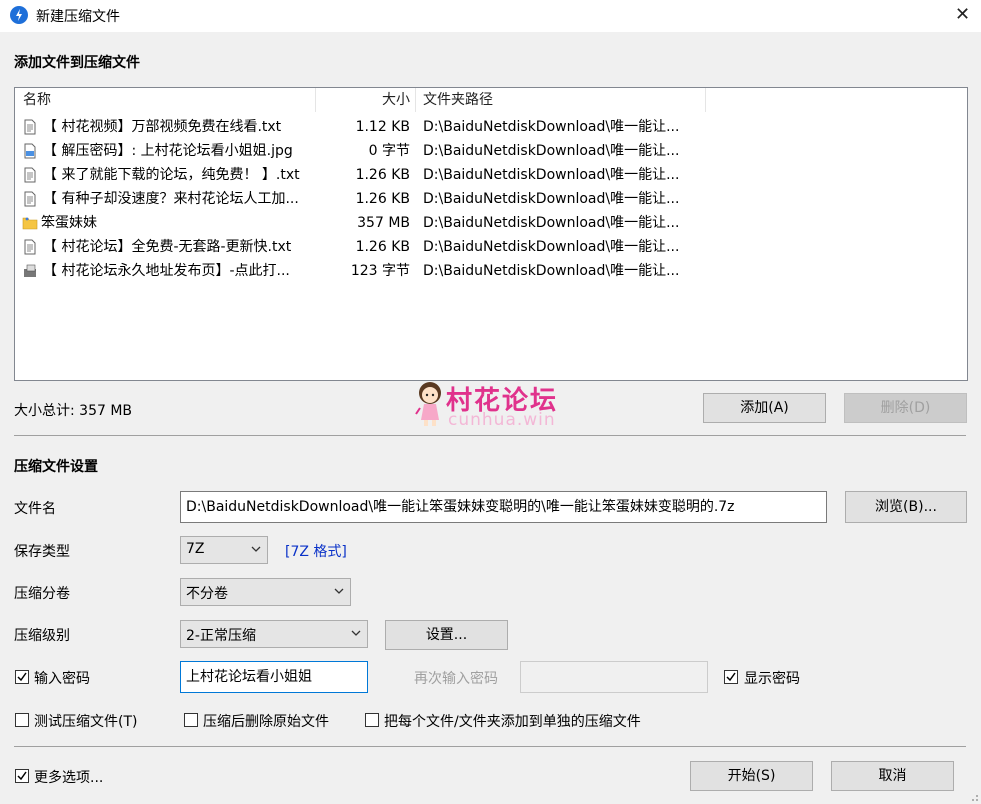 The image size is (981, 804). I want to click on filename-label: 文件名, so click(35, 509).